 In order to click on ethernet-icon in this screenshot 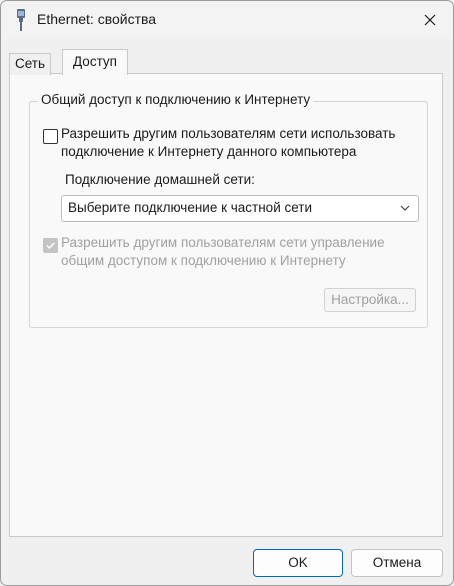, I will do `click(21, 20)`.